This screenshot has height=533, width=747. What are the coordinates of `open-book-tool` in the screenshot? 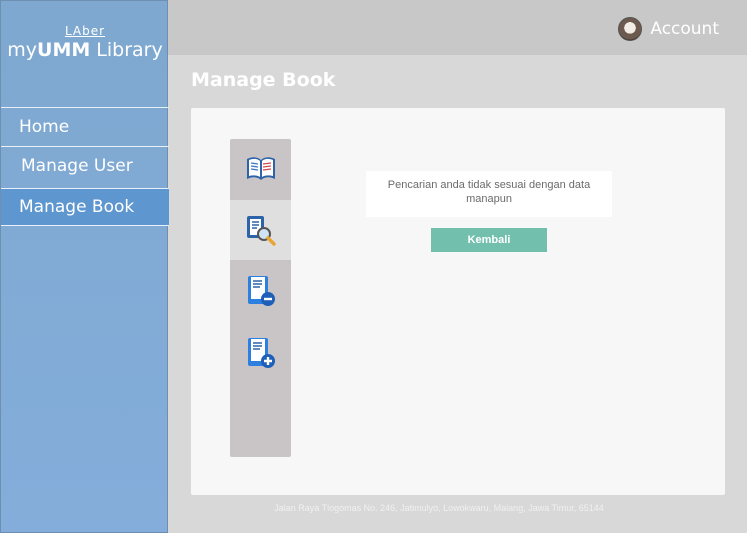 It's located at (260, 169).